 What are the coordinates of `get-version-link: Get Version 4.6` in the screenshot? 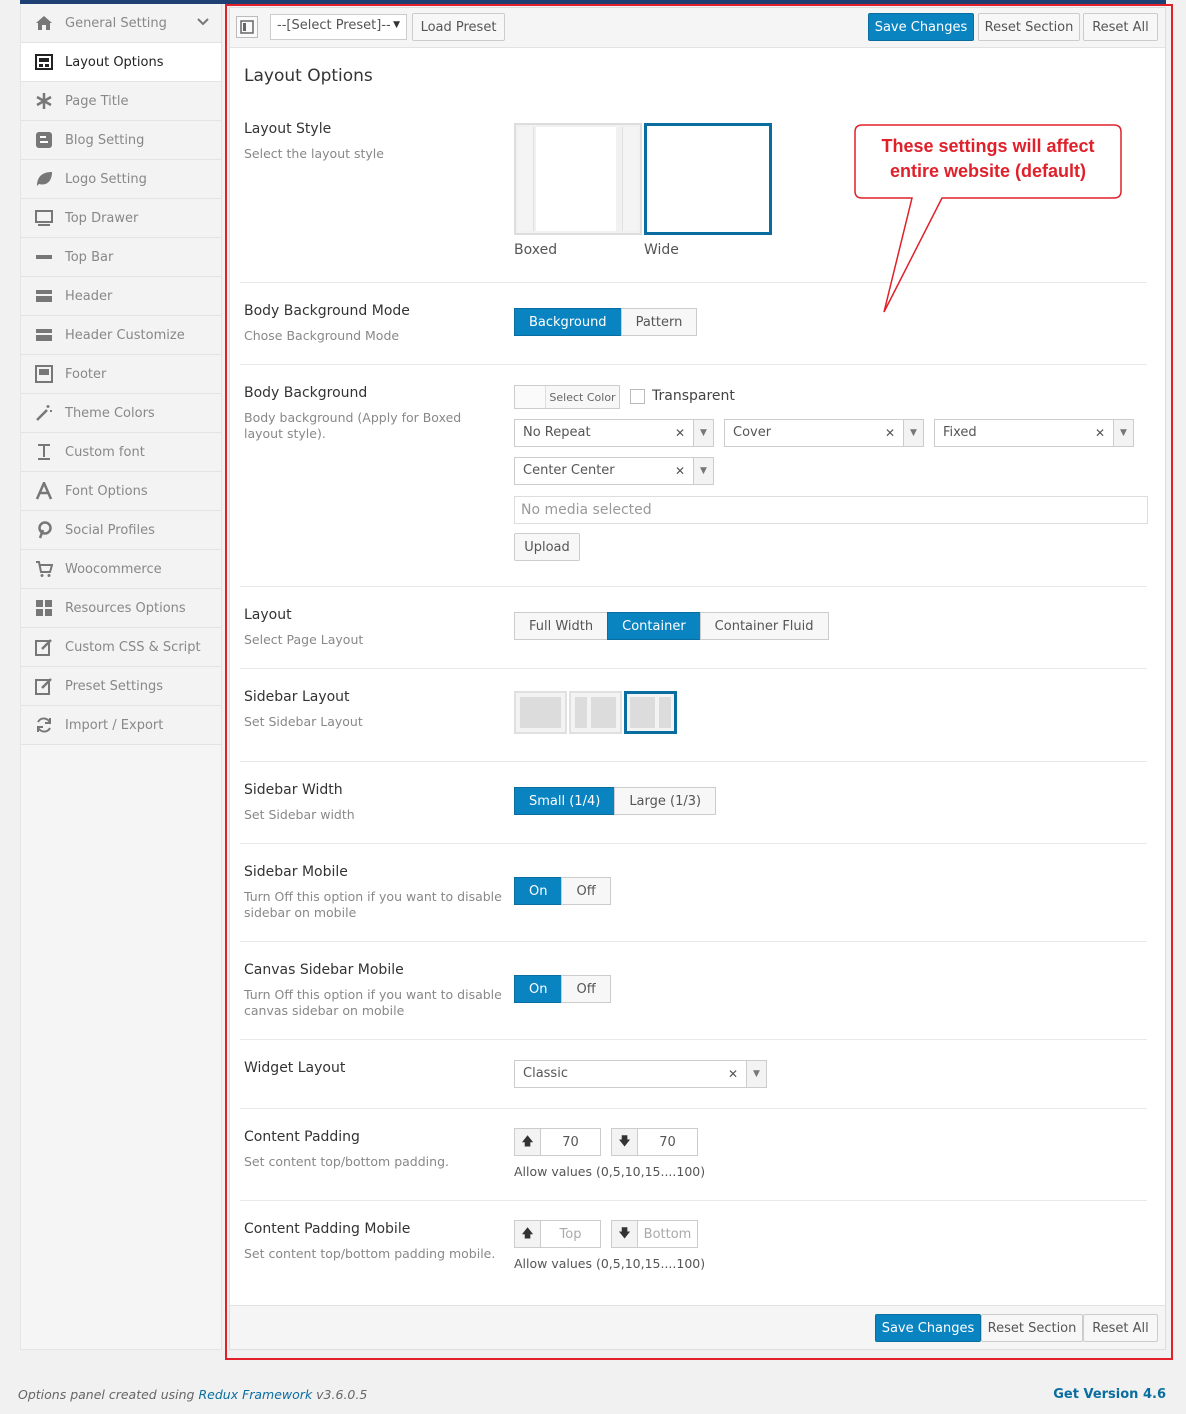 It's located at (1109, 1394).